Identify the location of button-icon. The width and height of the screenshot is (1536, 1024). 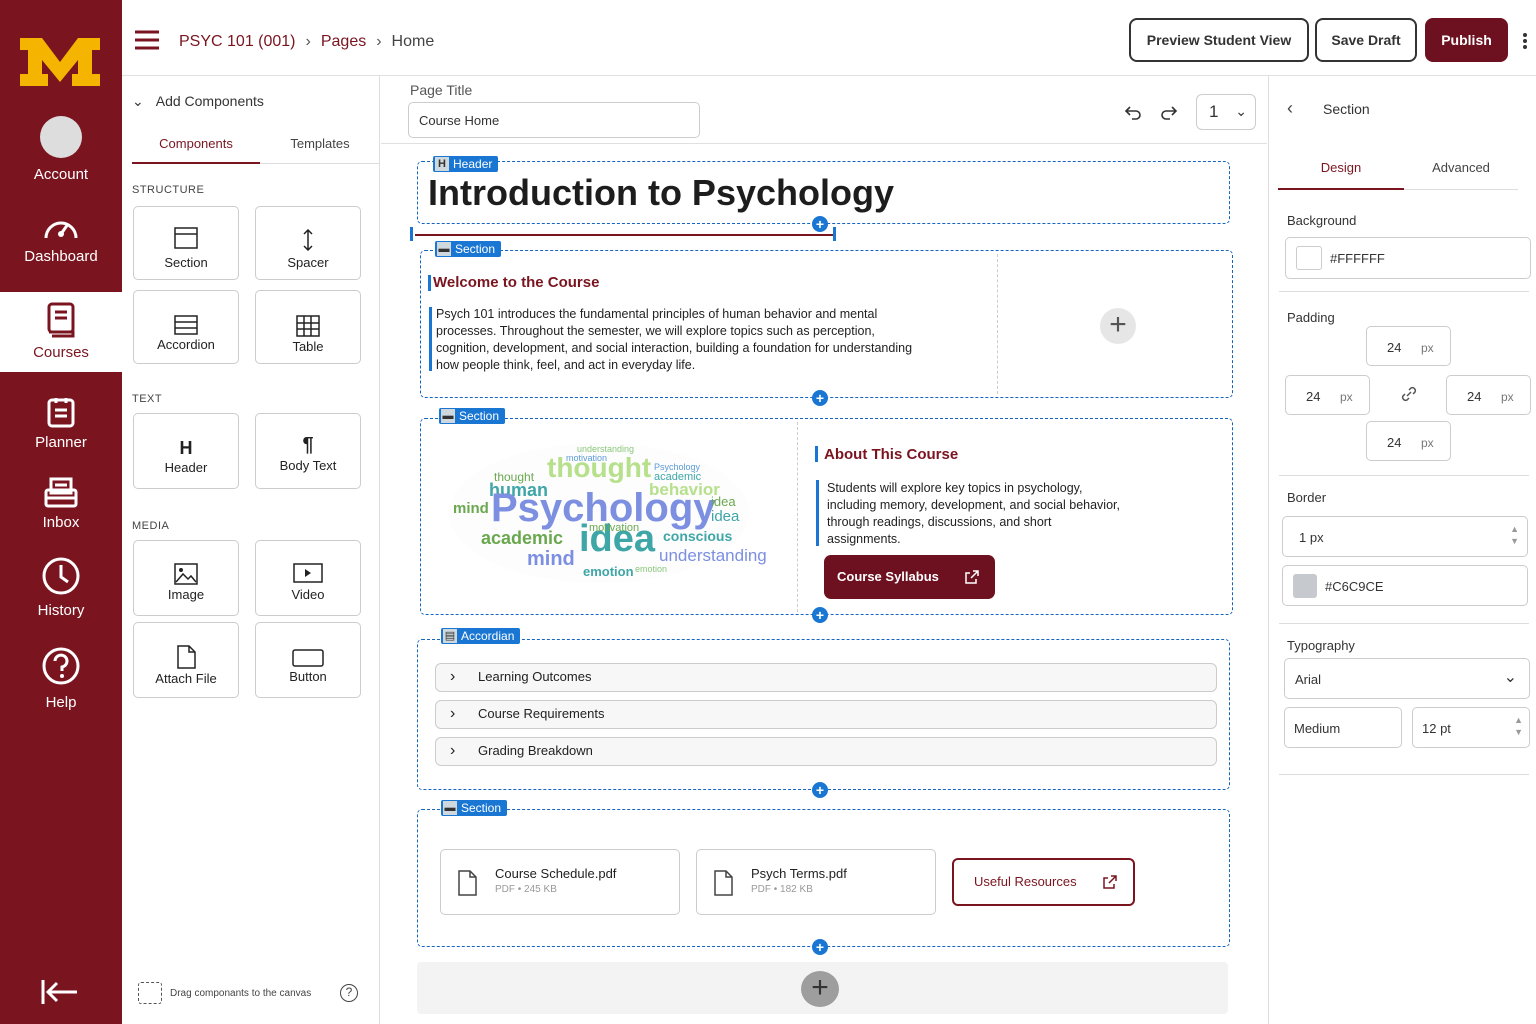
(308, 658).